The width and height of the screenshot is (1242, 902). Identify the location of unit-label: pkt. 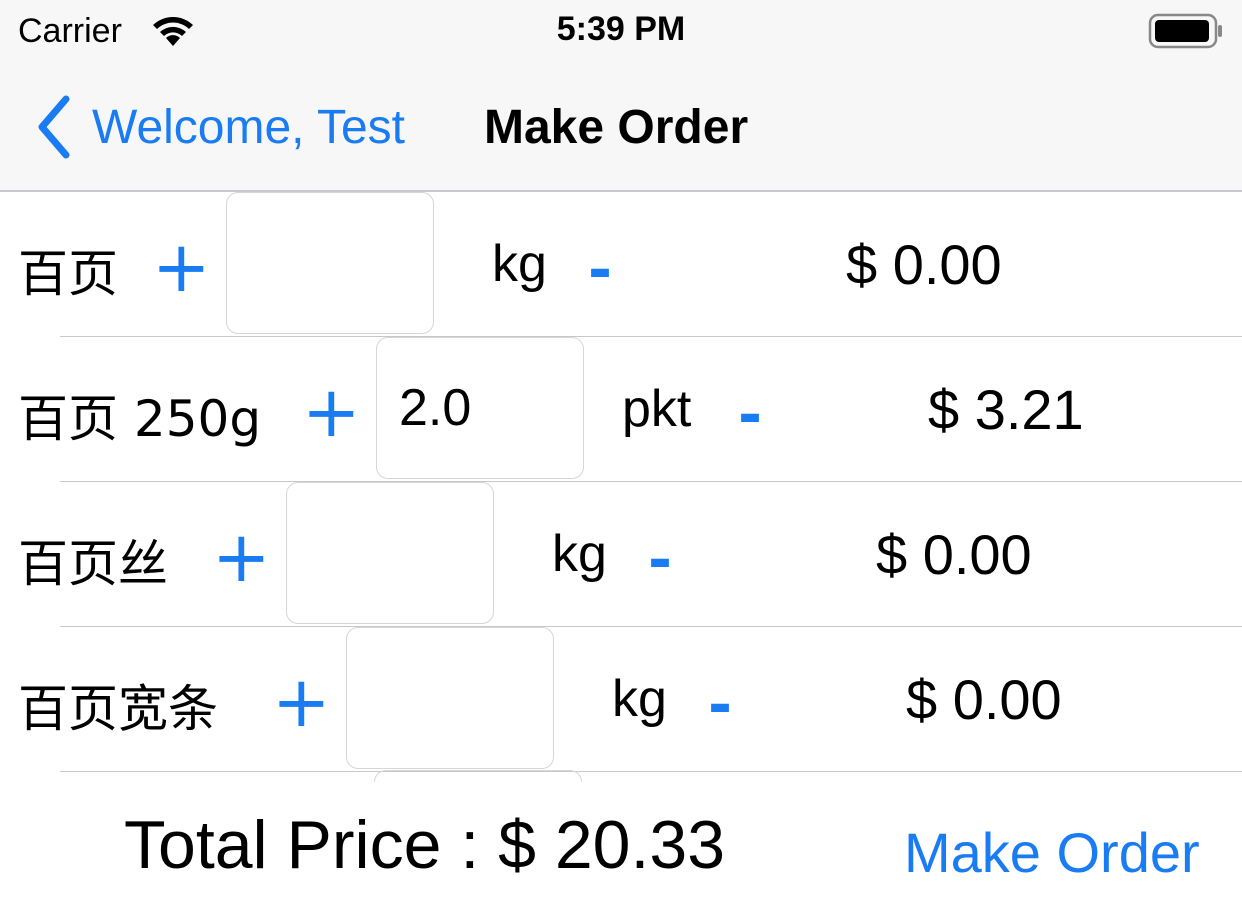
(657, 409).